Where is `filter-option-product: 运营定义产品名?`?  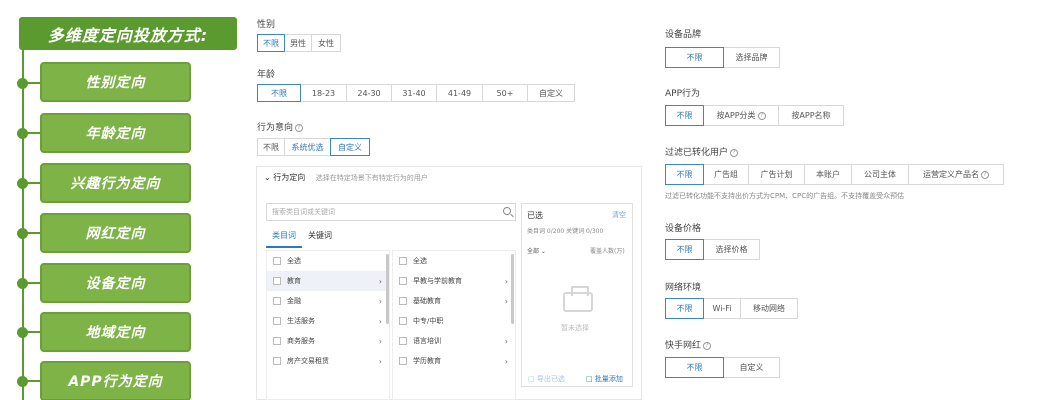
filter-option-product: 运营定义产品名? is located at coordinates (956, 174).